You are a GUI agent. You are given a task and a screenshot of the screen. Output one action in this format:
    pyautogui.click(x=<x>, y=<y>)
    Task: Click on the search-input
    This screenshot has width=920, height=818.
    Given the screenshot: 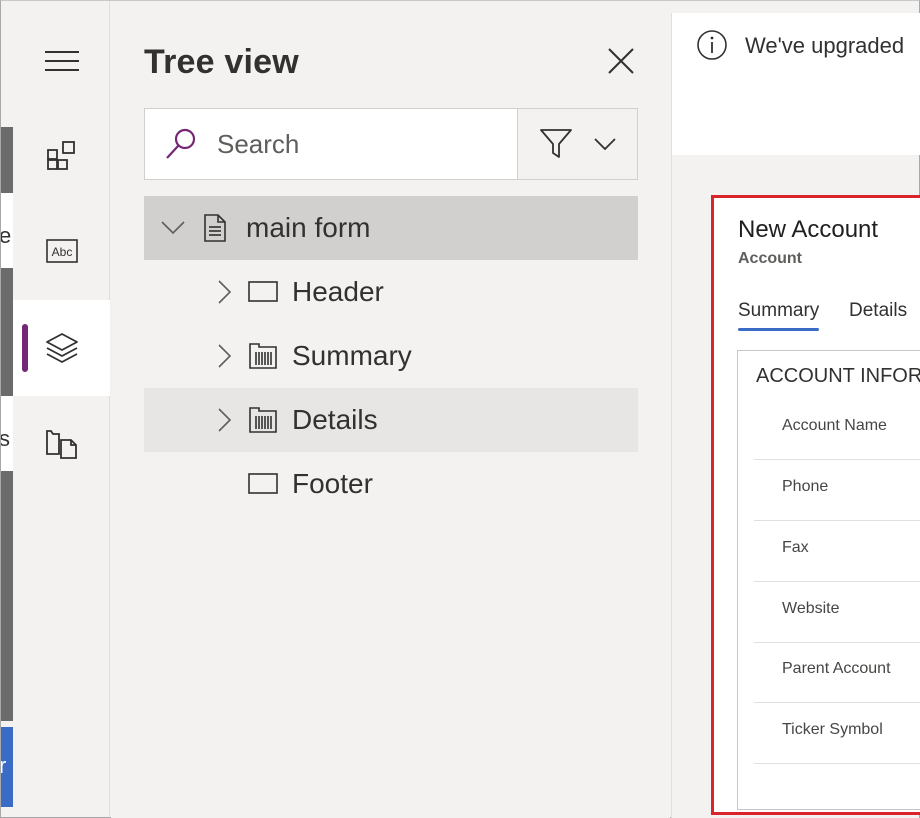 What is the action you would take?
    pyautogui.click(x=367, y=144)
    